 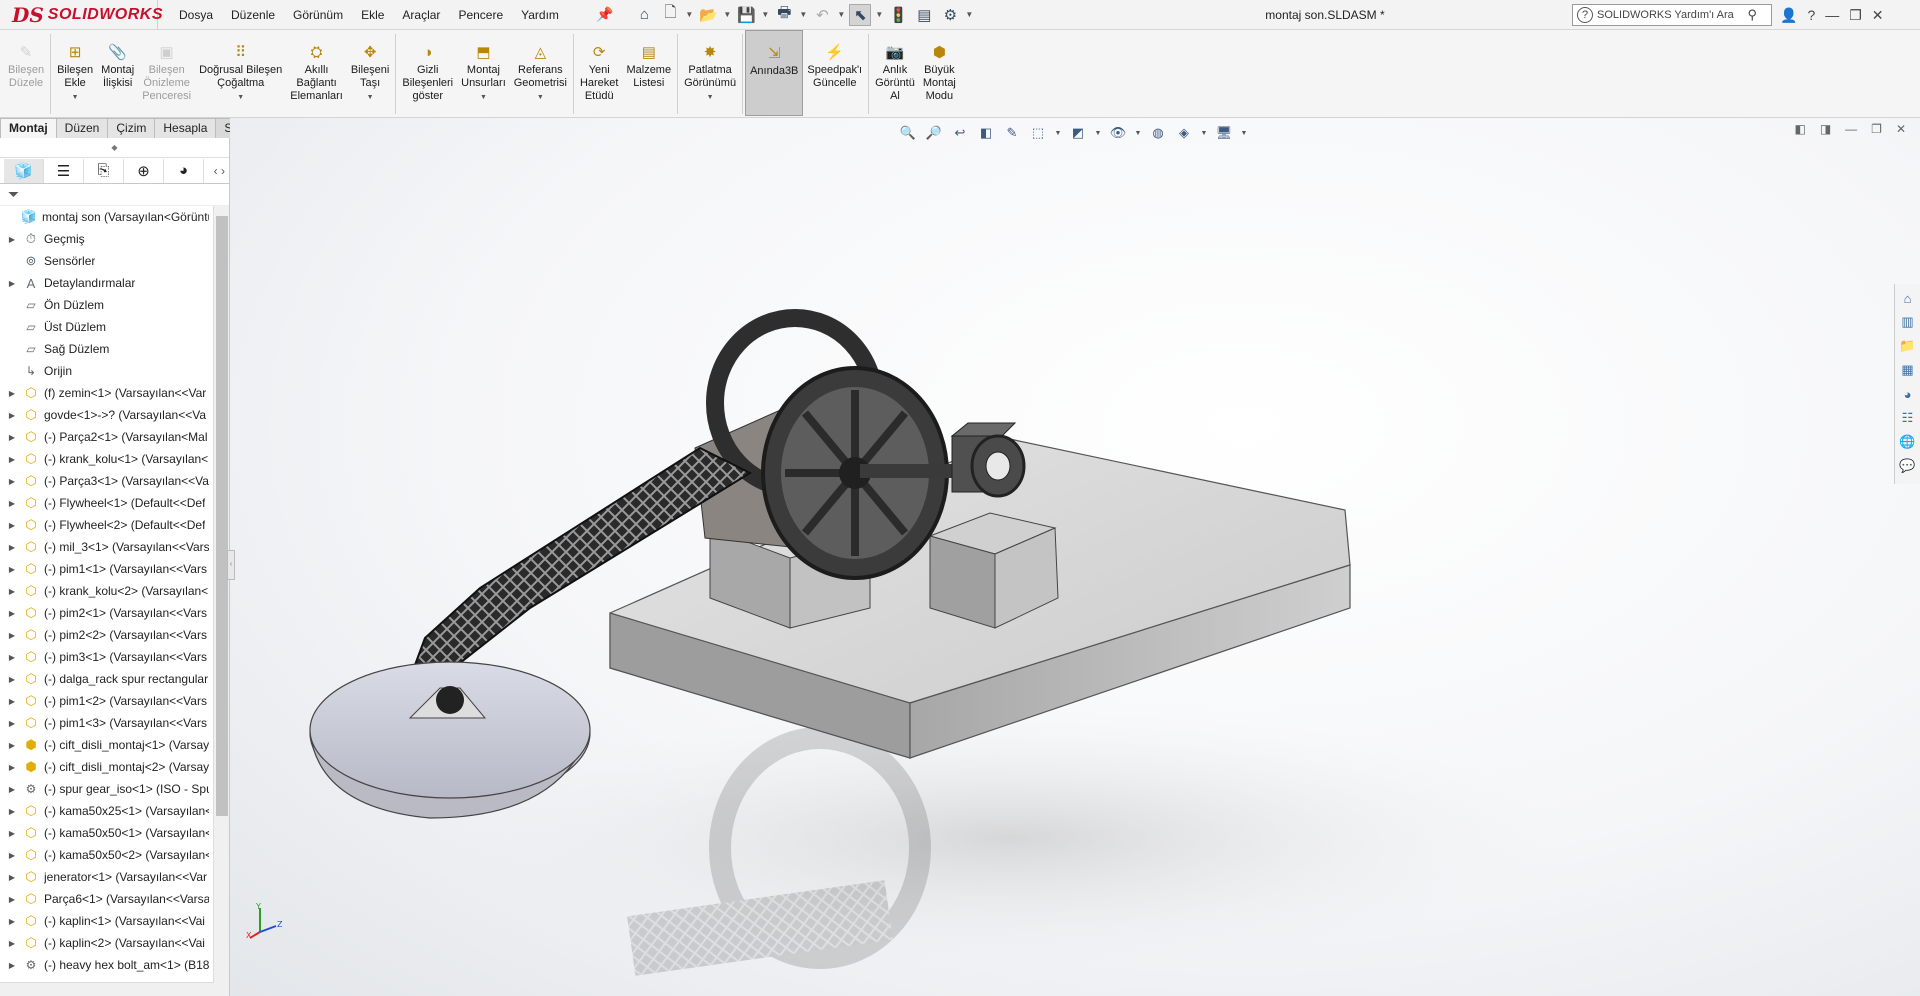 What do you see at coordinates (114, 327) in the screenshot?
I see `tree-item: ▱ Üst Düzlem` at bounding box center [114, 327].